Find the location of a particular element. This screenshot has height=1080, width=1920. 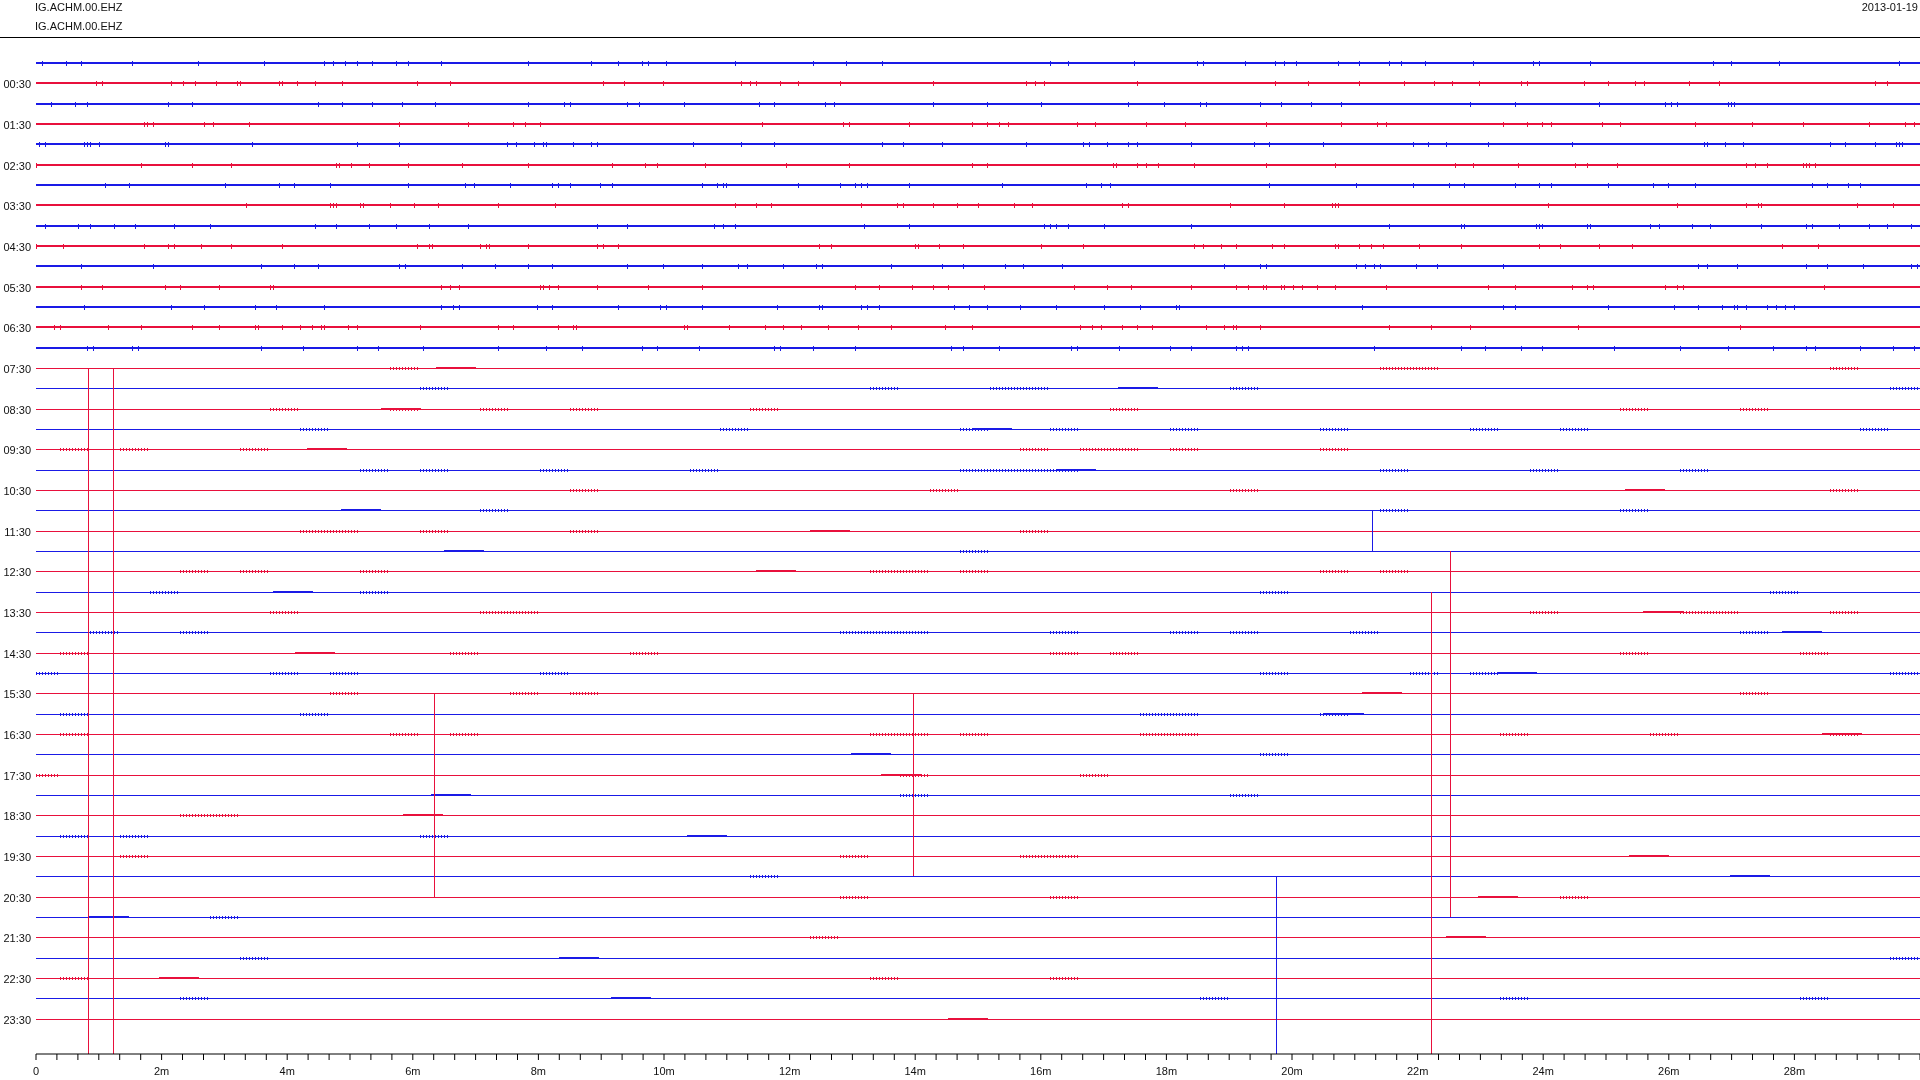

time-label: 21:30 is located at coordinates (17, 937).